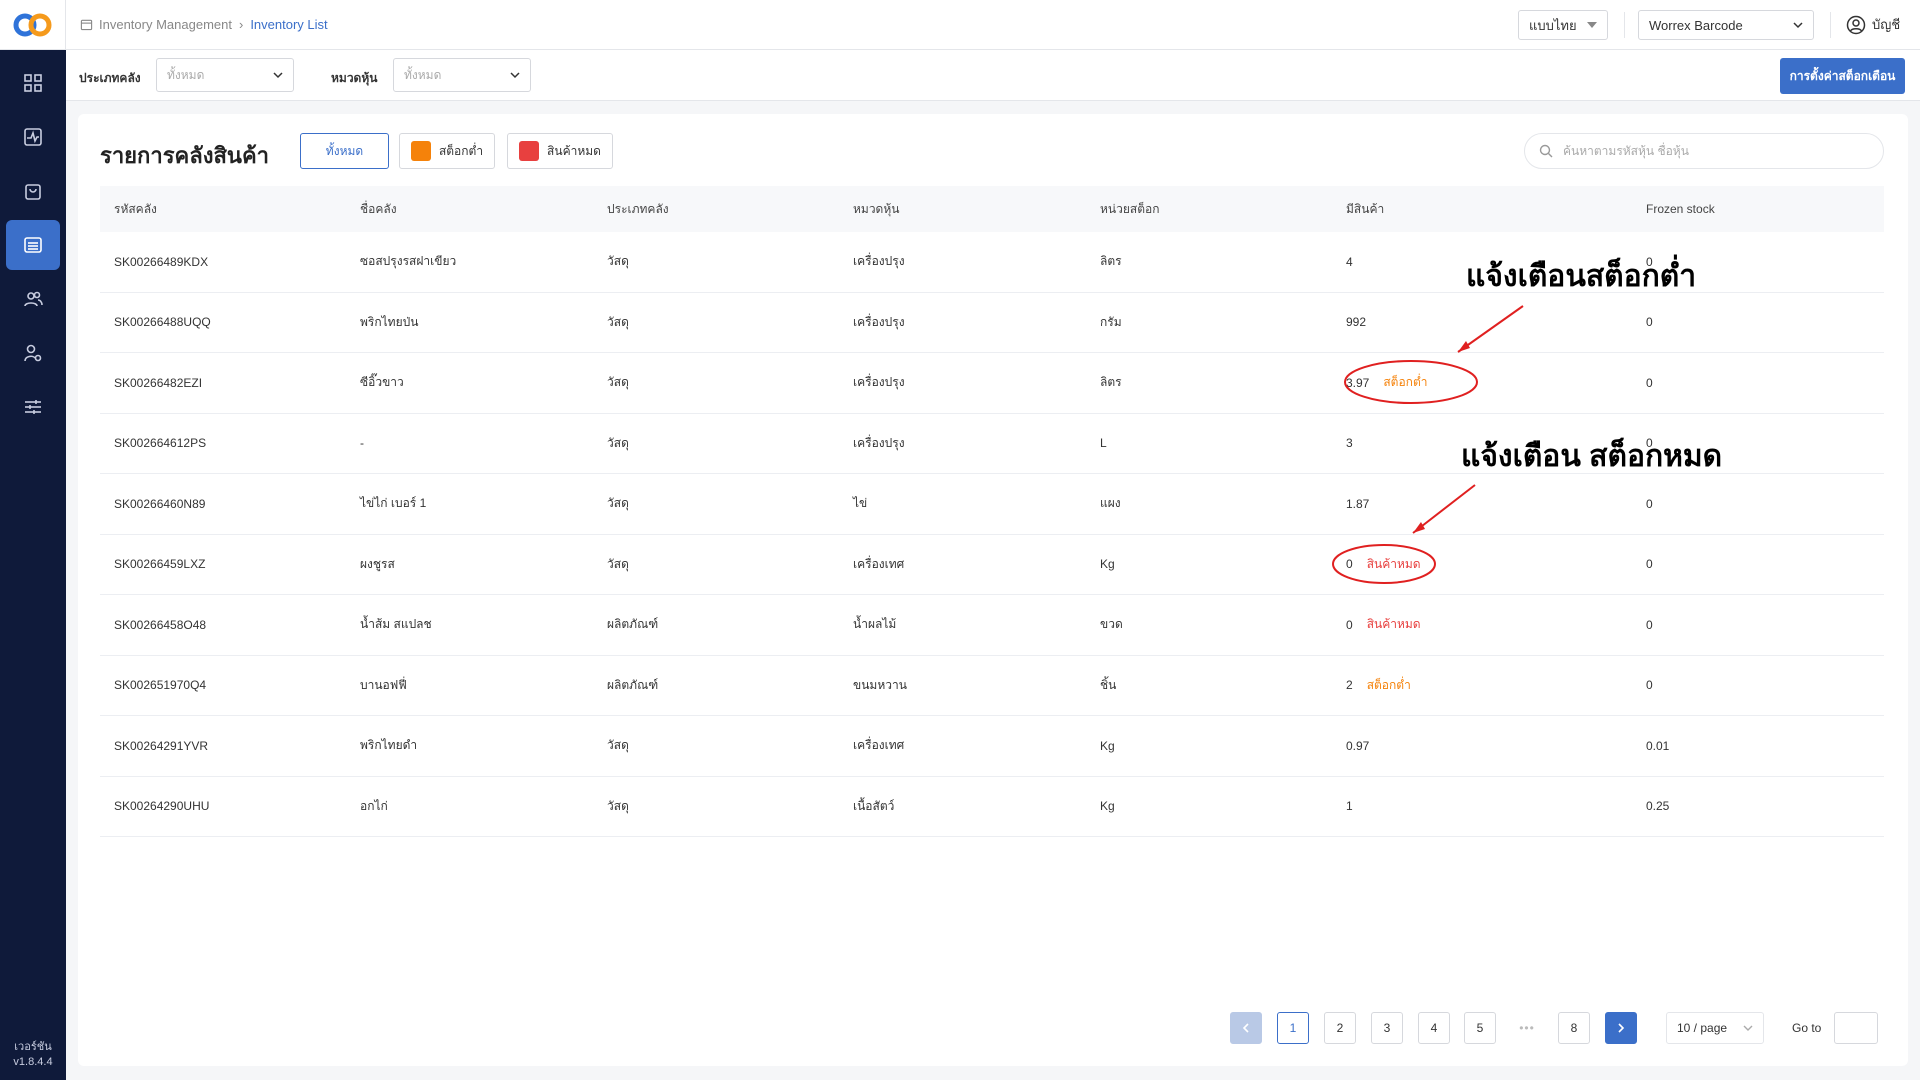 This screenshot has width=1920, height=1080. I want to click on nav-customers, so click(33, 299).